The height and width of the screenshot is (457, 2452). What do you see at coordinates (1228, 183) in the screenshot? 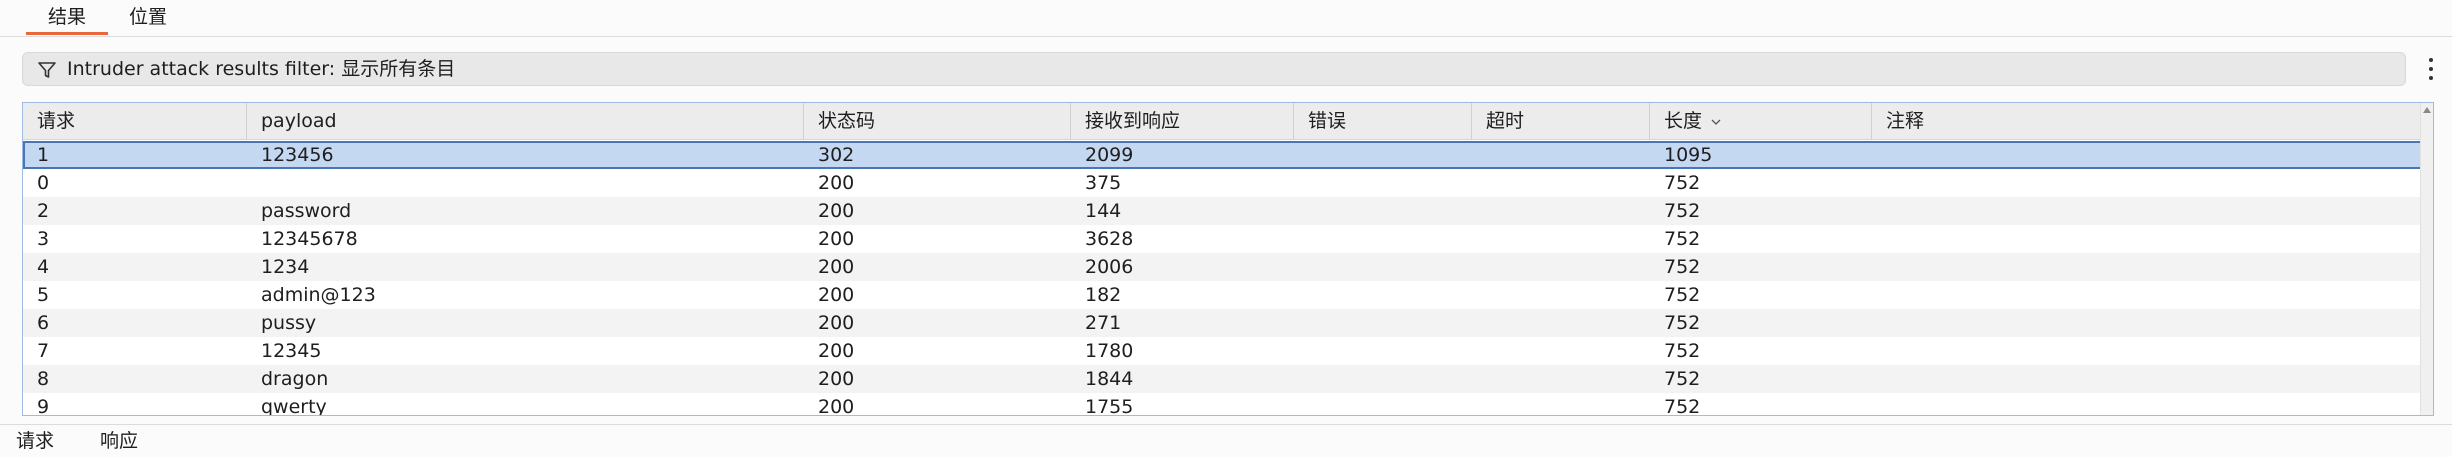
I see `table-row: 0 200 375 752` at bounding box center [1228, 183].